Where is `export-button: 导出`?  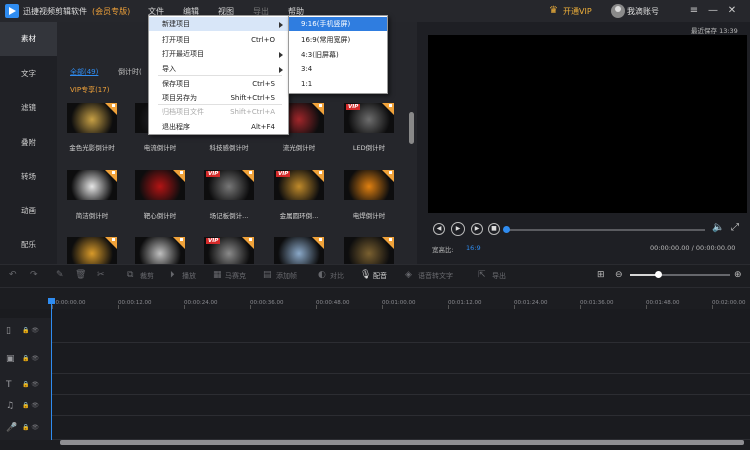
export-button: 导出 is located at coordinates (499, 276).